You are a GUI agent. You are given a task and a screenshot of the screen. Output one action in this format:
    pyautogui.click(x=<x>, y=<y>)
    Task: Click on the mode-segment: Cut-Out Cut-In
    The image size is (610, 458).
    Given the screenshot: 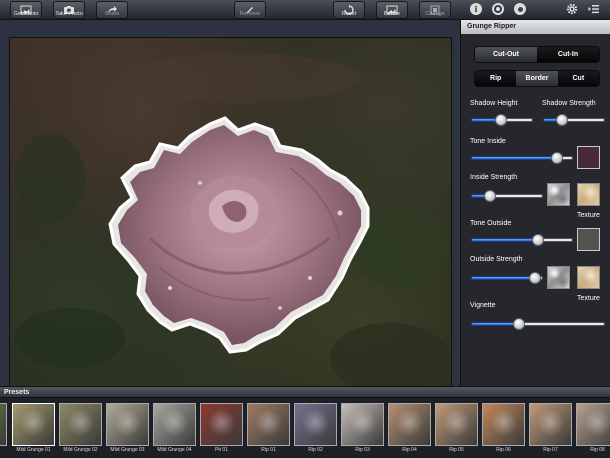 What is the action you would take?
    pyautogui.click(x=537, y=54)
    